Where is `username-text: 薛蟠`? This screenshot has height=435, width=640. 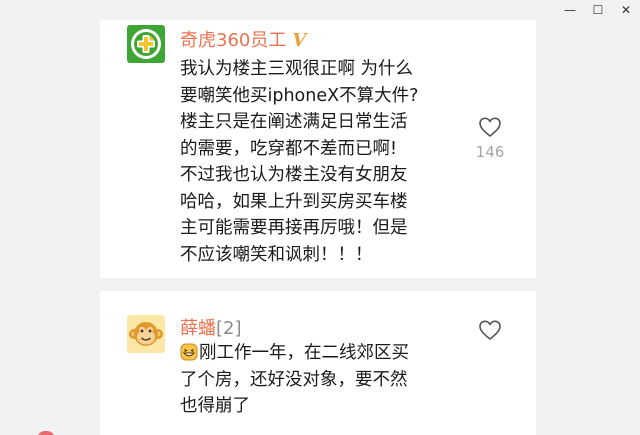 username-text: 薛蟠 is located at coordinates (198, 328).